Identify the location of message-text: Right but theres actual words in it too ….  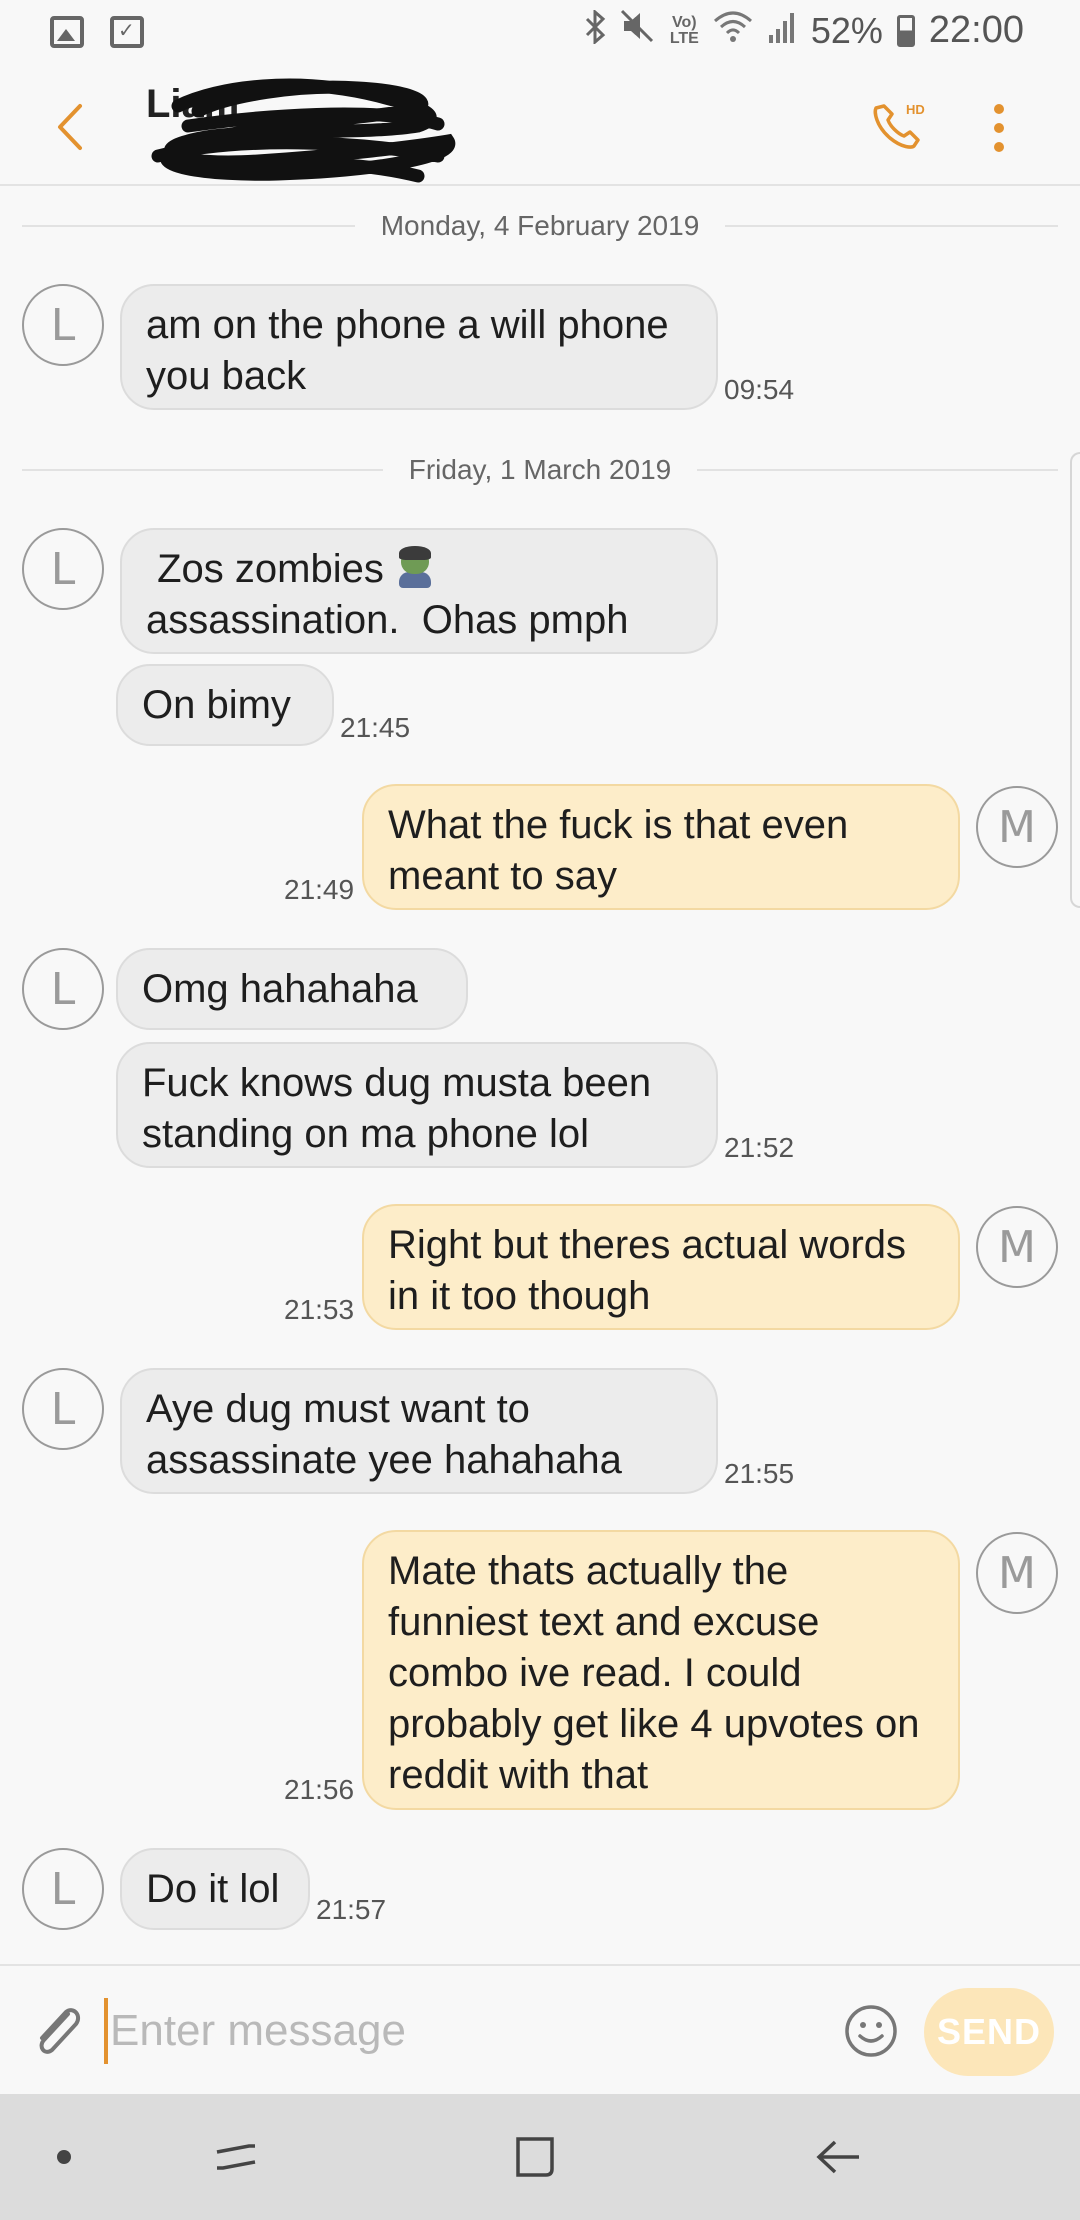
(647, 1270).